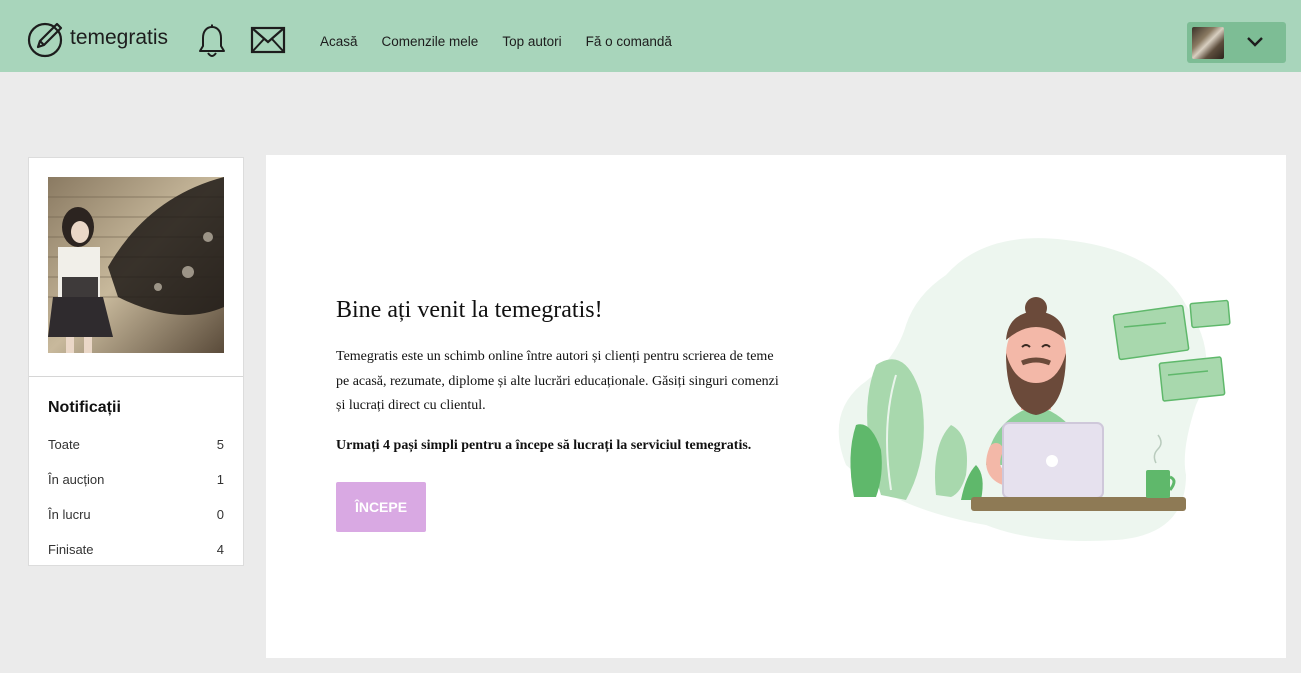 The height and width of the screenshot is (673, 1301). Describe the element at coordinates (84, 407) in the screenshot. I see `notifications-title: Notificații` at that location.